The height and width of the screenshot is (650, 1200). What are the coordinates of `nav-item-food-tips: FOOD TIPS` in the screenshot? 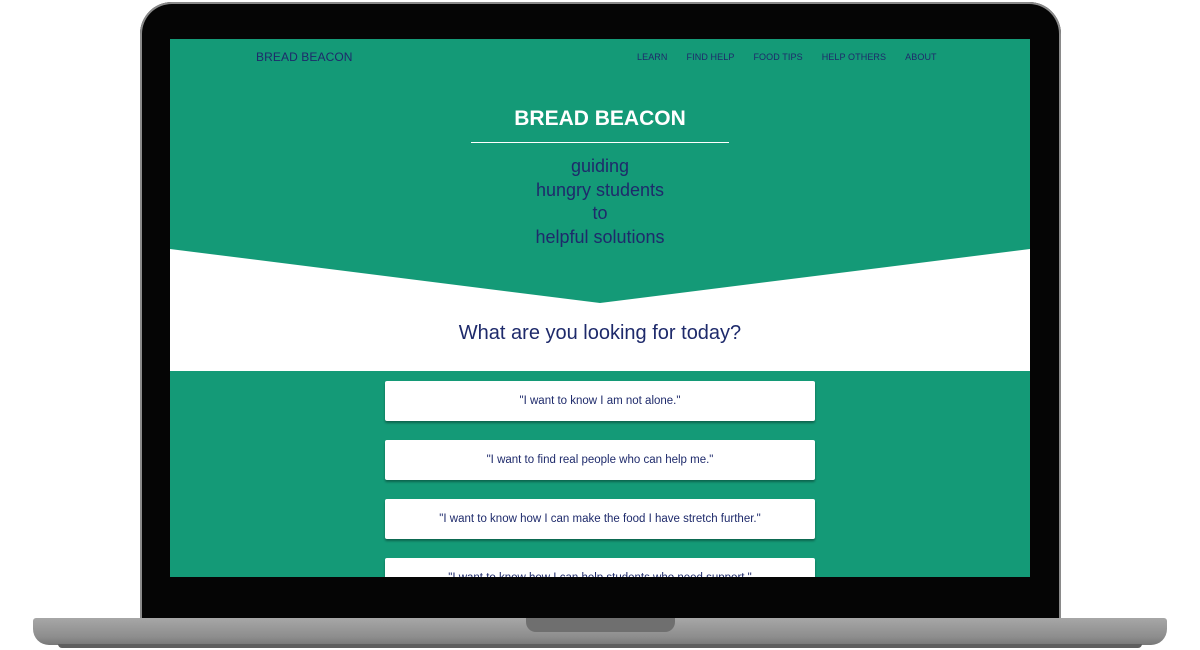 It's located at (777, 57).